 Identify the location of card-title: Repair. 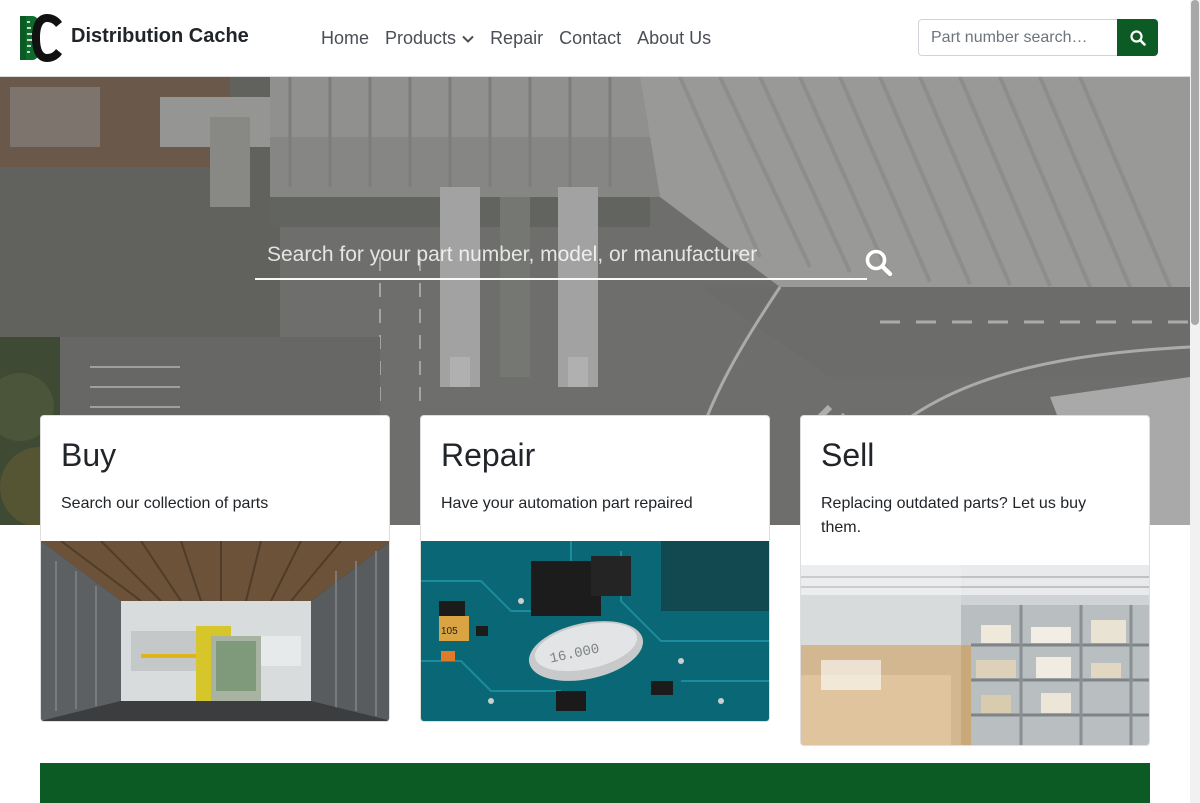
(488, 455).